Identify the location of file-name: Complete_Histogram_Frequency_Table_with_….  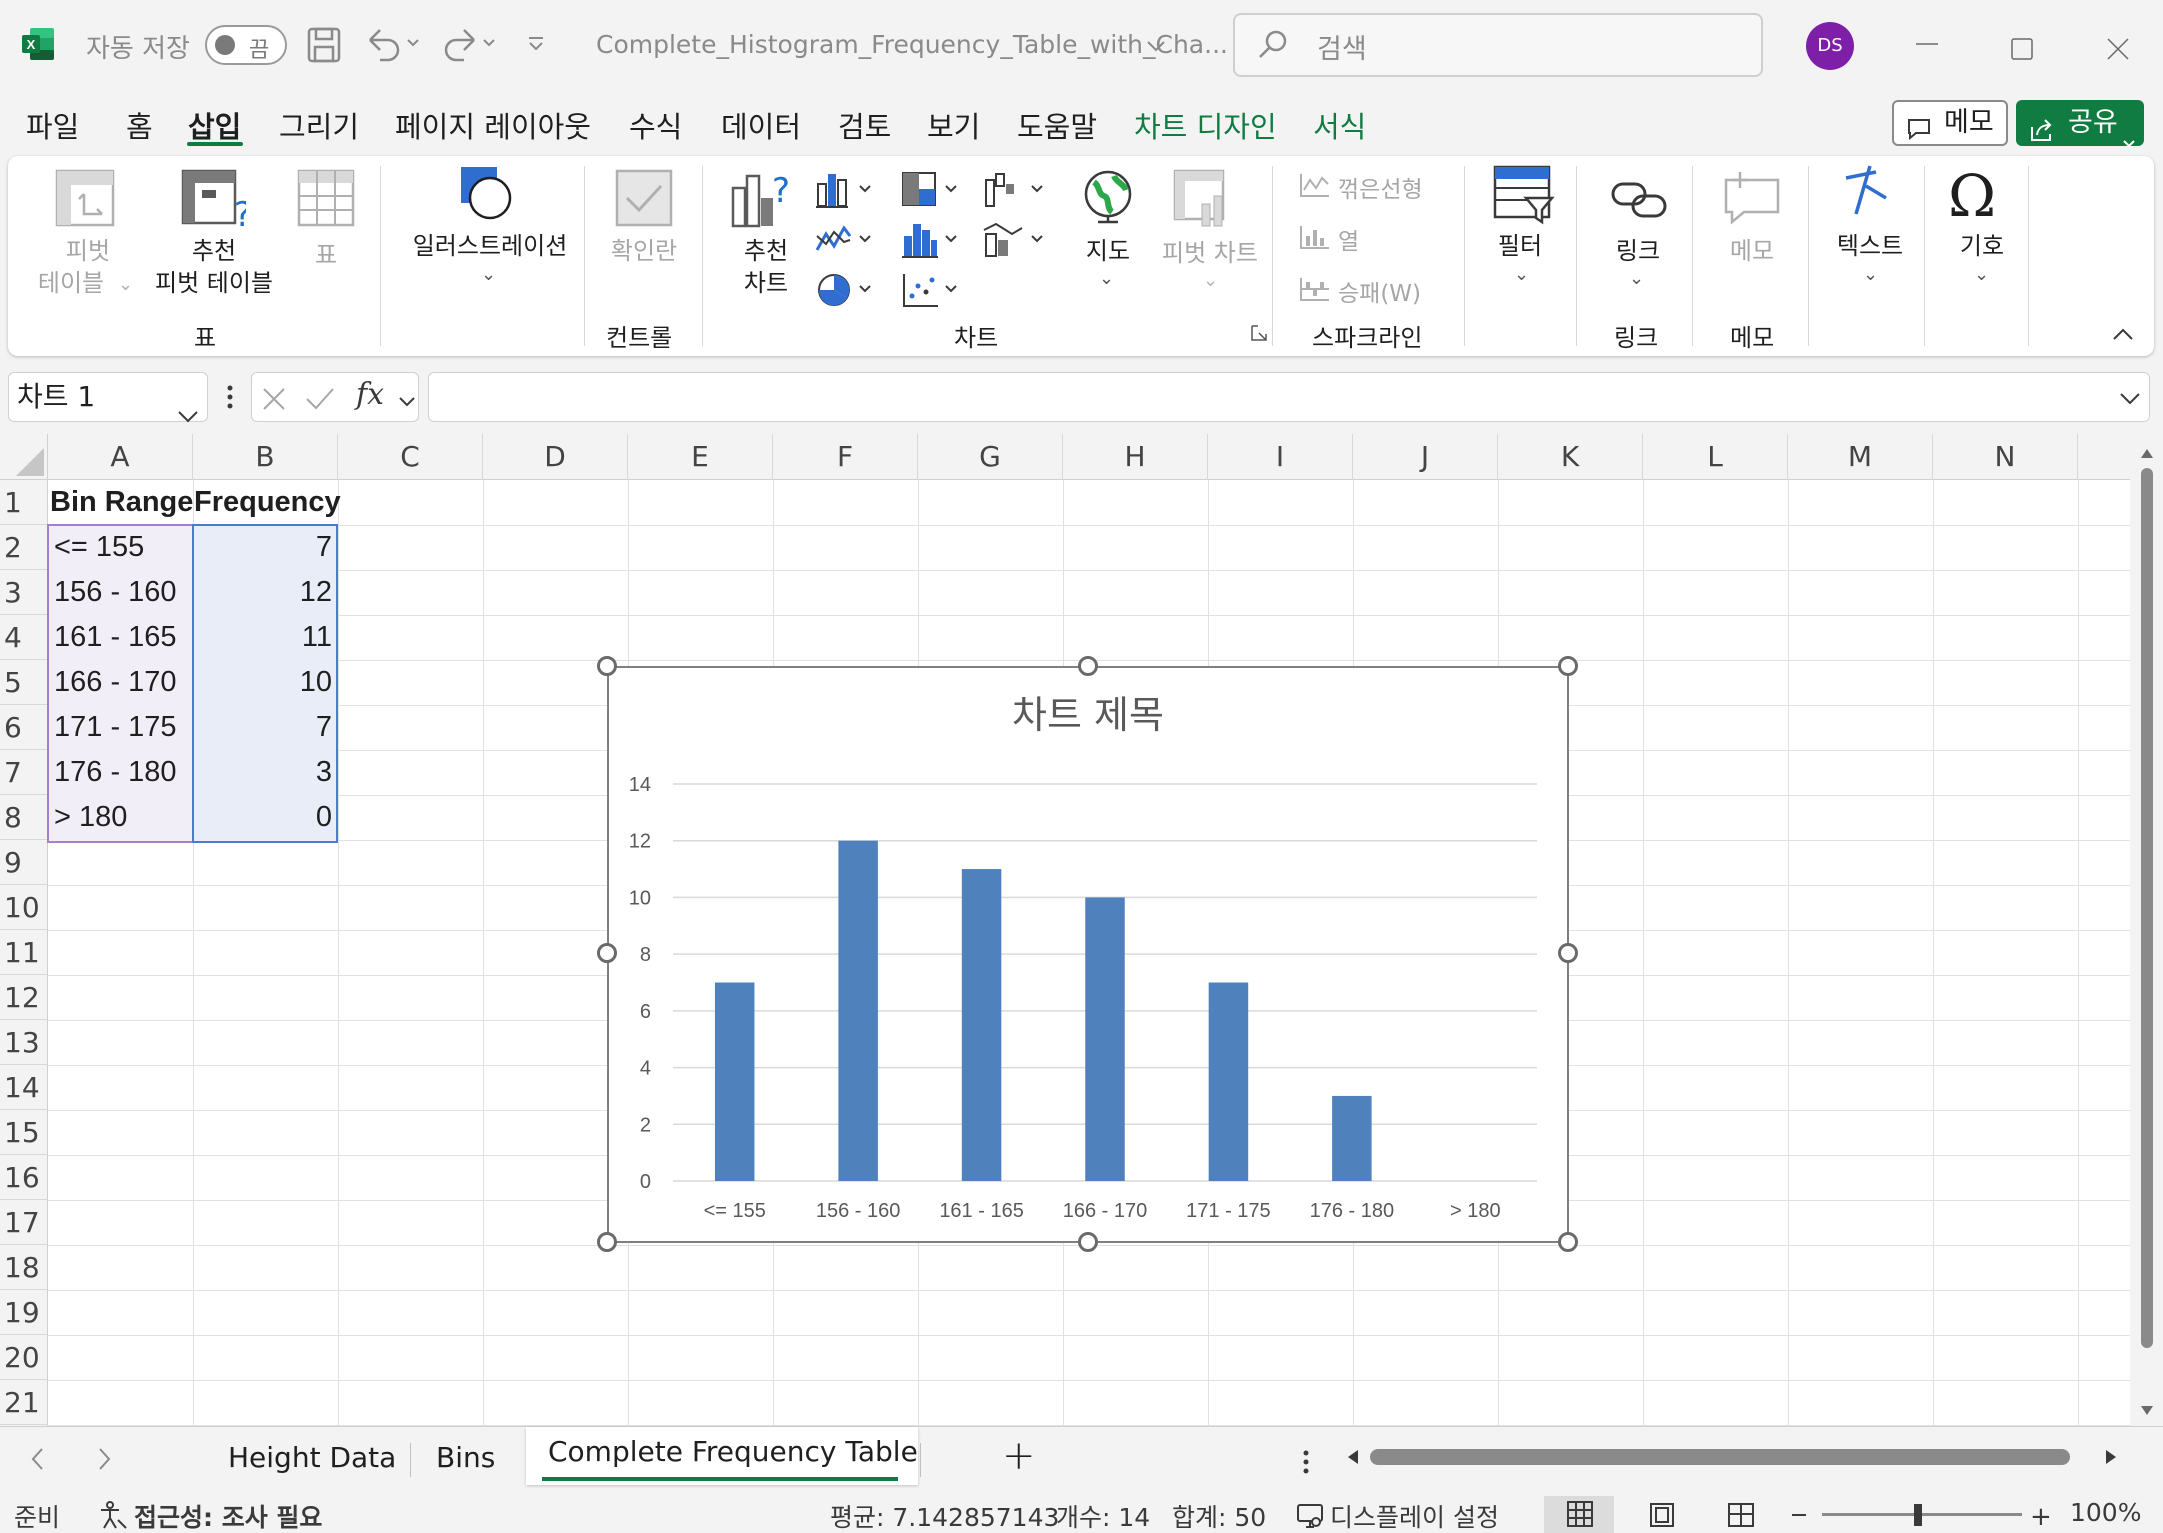
(912, 44).